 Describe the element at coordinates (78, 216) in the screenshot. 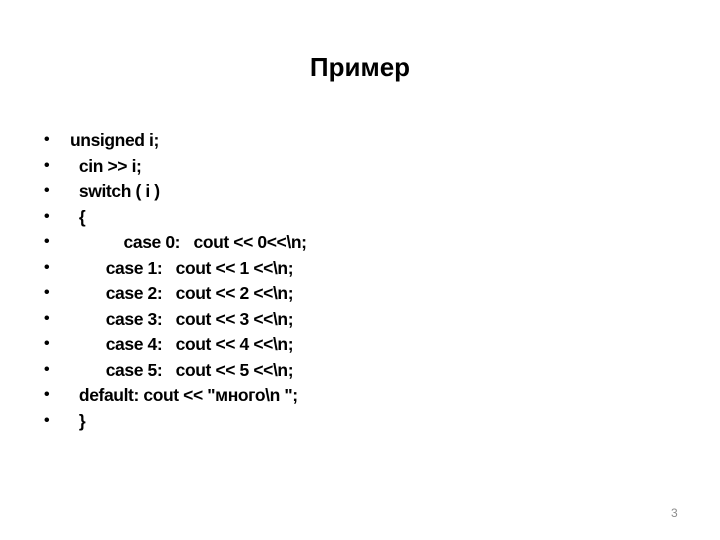

I see `code-line: {` at that location.